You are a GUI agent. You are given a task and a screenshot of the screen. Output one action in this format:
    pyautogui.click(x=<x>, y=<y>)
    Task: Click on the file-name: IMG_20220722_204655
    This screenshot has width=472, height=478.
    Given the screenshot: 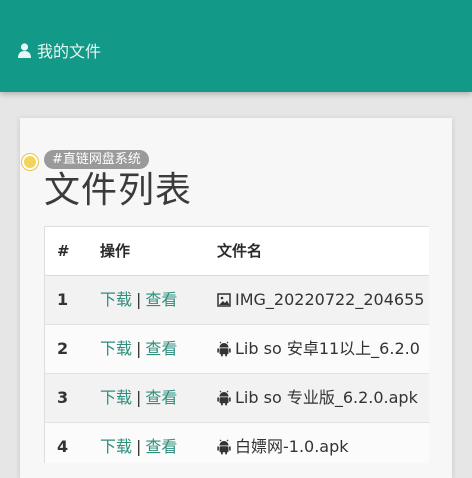 What is the action you would take?
    pyautogui.click(x=329, y=300)
    